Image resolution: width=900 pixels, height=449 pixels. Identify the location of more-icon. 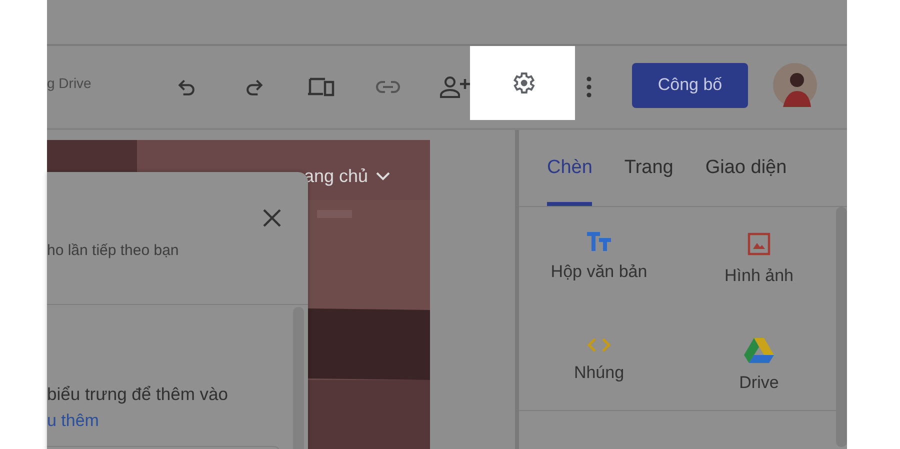
(589, 87).